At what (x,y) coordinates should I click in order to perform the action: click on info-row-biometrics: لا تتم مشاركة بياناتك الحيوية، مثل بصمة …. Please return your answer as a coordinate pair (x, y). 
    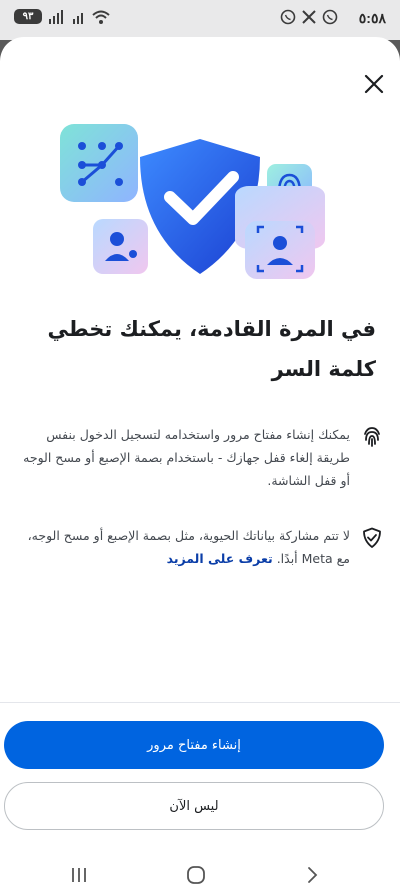
    Looking at the image, I should click on (199, 547).